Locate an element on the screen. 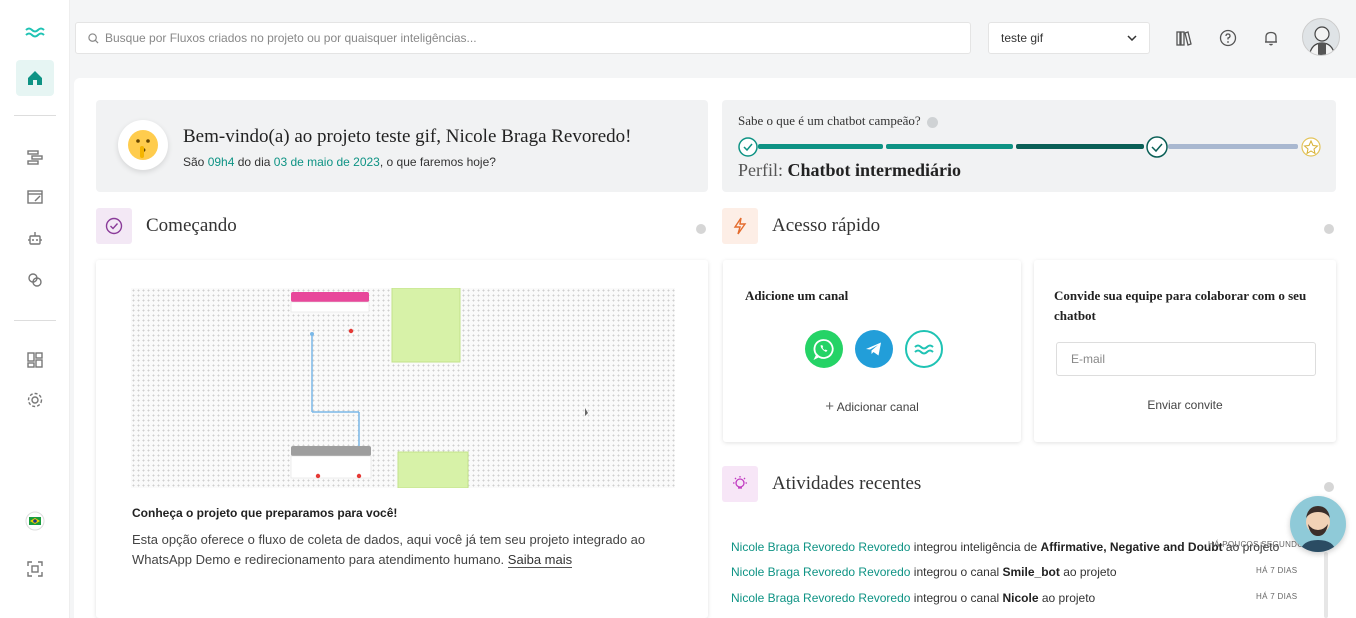  brazil-flag-icon is located at coordinates (35, 521).